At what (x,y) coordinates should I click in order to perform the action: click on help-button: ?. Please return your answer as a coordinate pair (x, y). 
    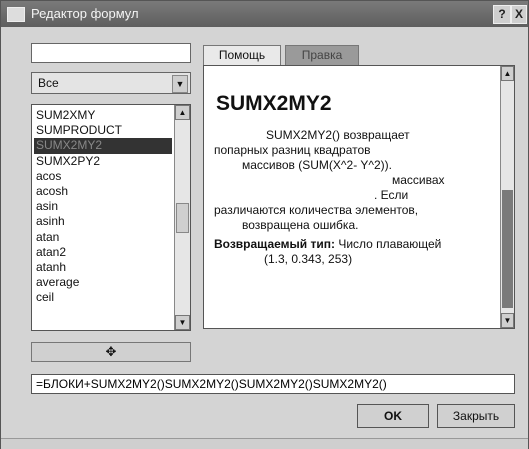
    Looking at the image, I should click on (502, 14).